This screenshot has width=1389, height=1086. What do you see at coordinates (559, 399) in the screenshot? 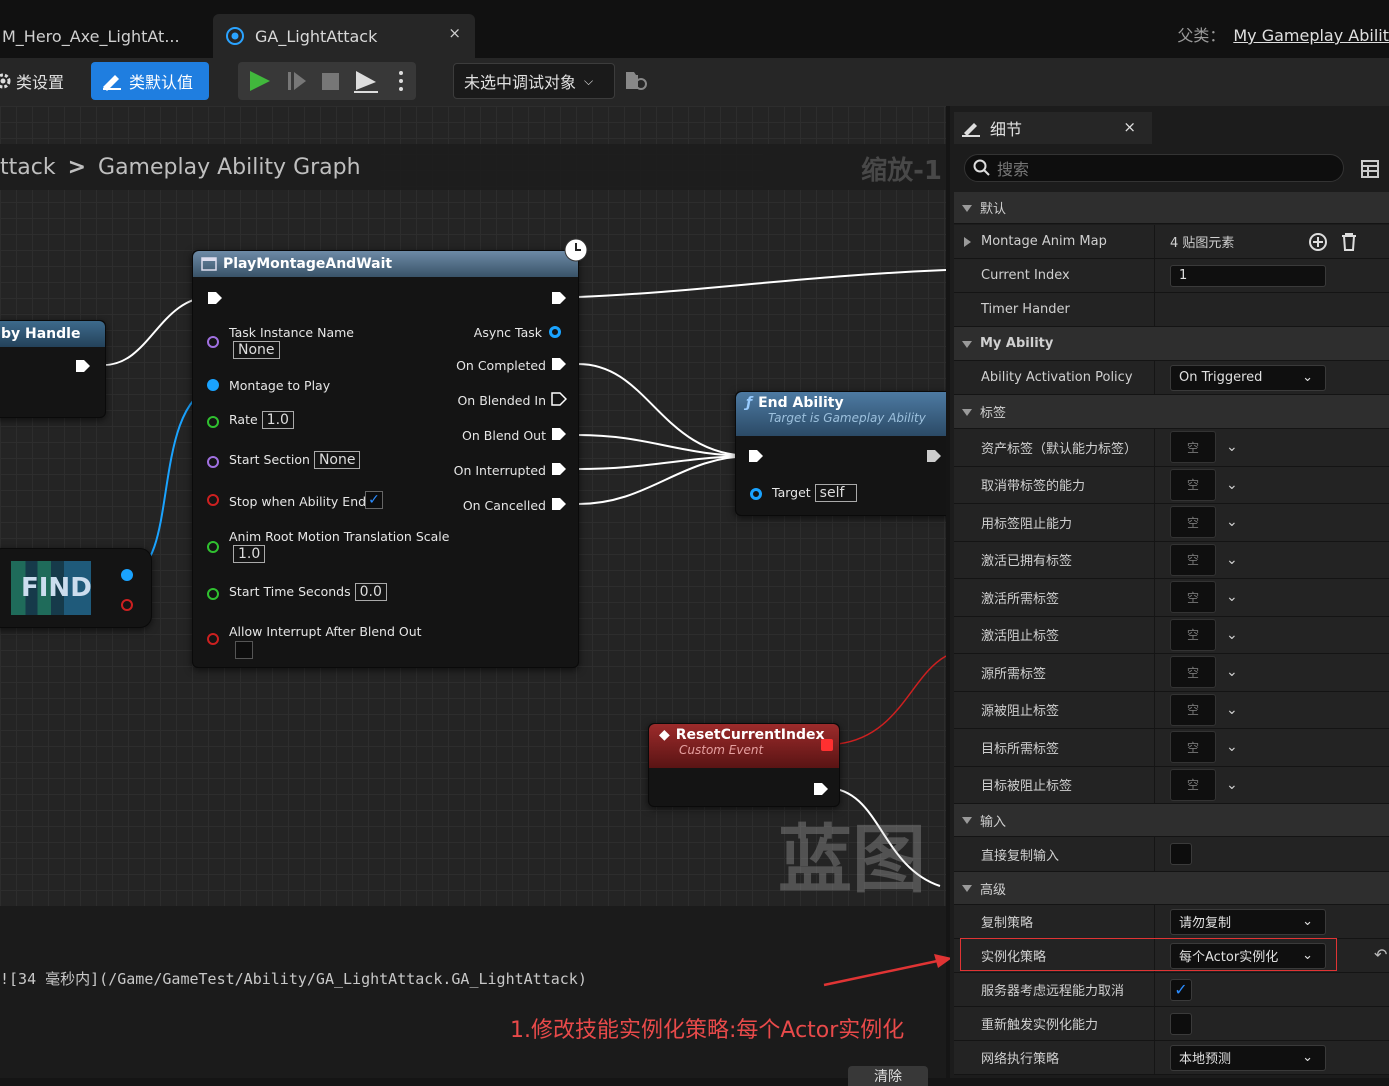
I see `on-blended-in-pin` at bounding box center [559, 399].